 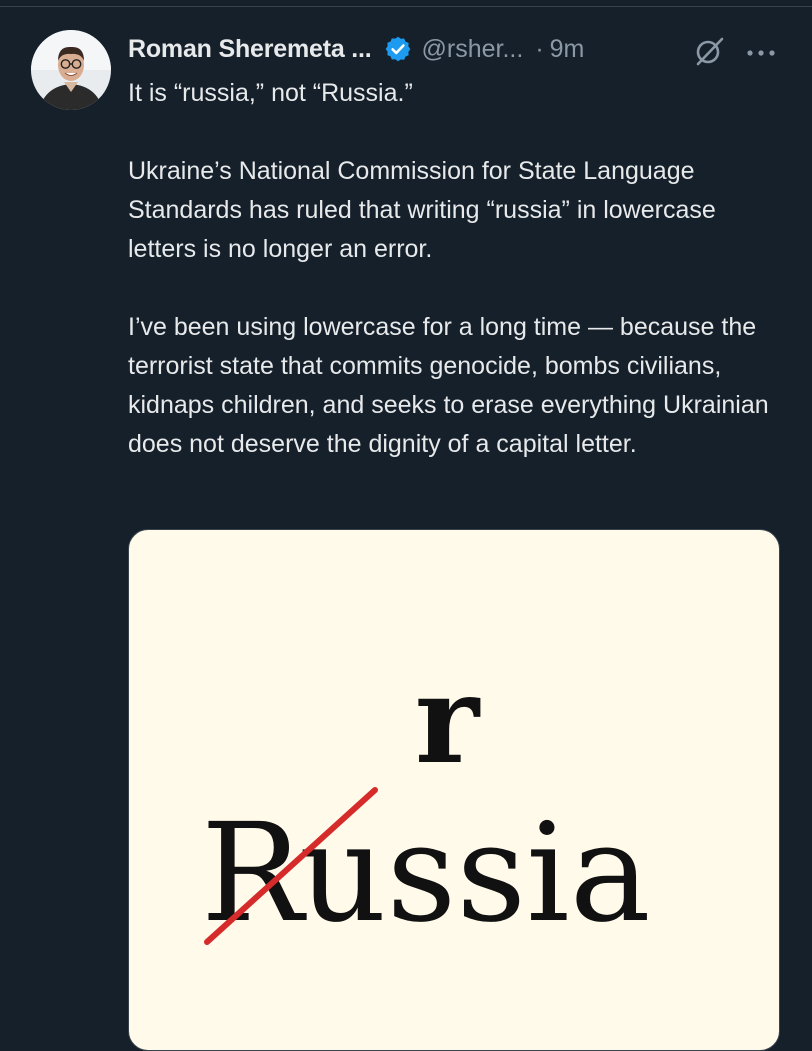 What do you see at coordinates (475, 874) in the screenshot?
I see `media-word-rest: ussia` at bounding box center [475, 874].